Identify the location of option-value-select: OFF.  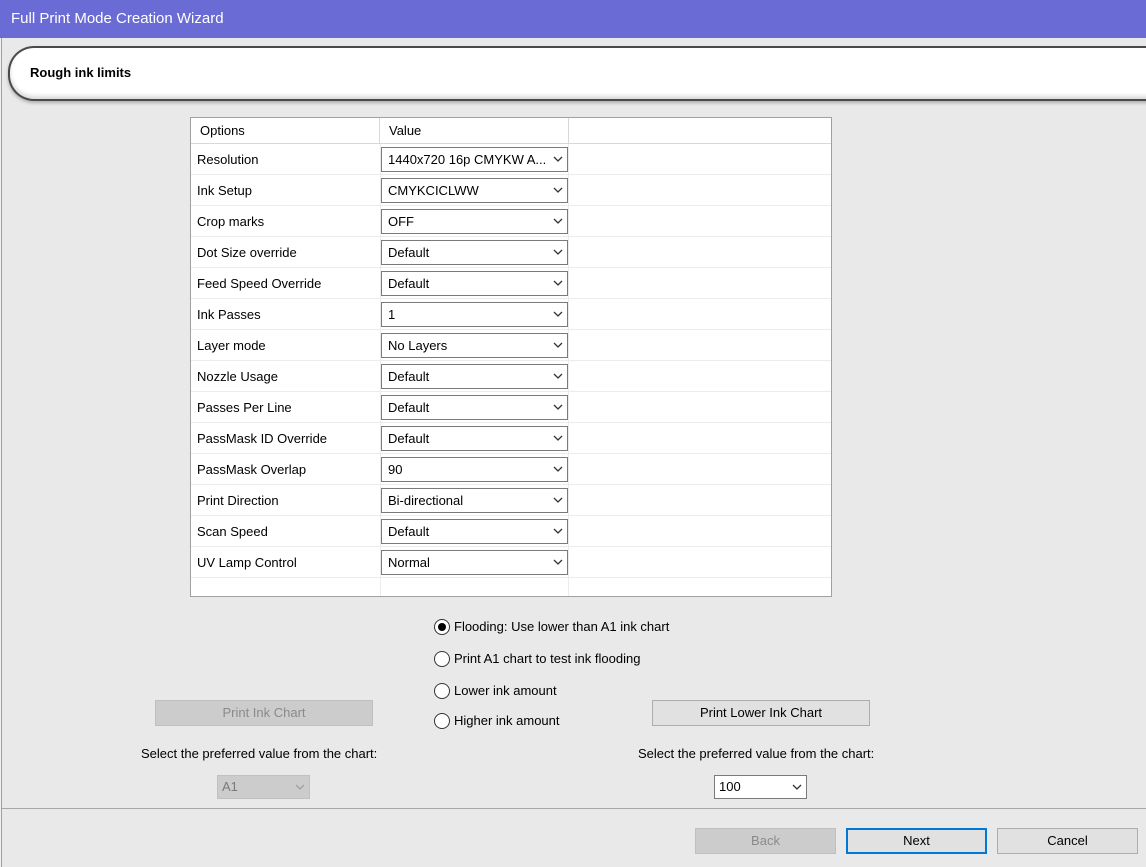
(474, 221).